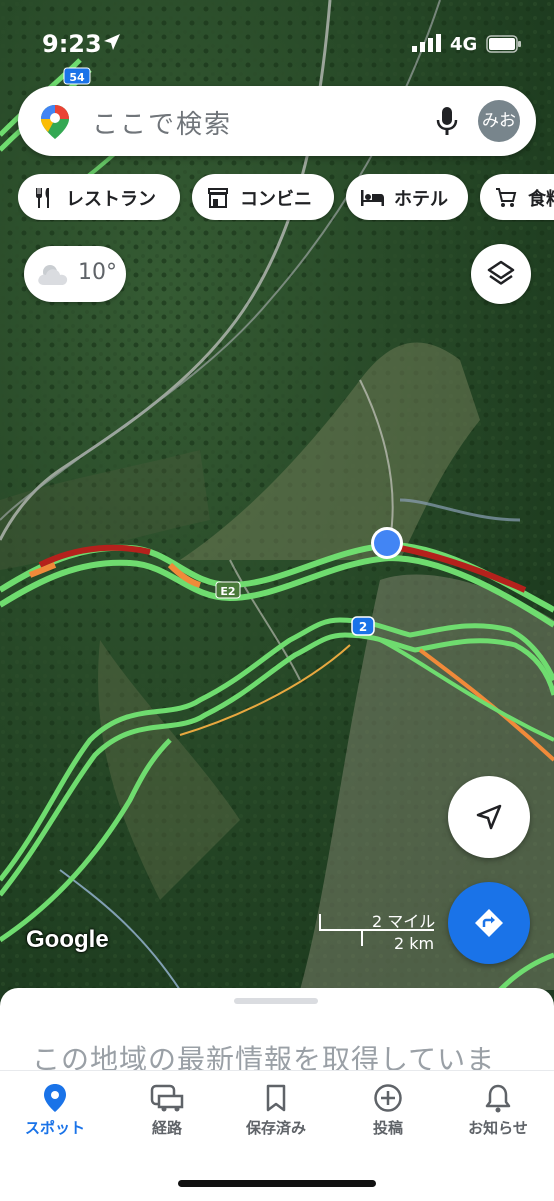 This screenshot has width=554, height=1201. I want to click on weather-badge: 10°, so click(75, 274).